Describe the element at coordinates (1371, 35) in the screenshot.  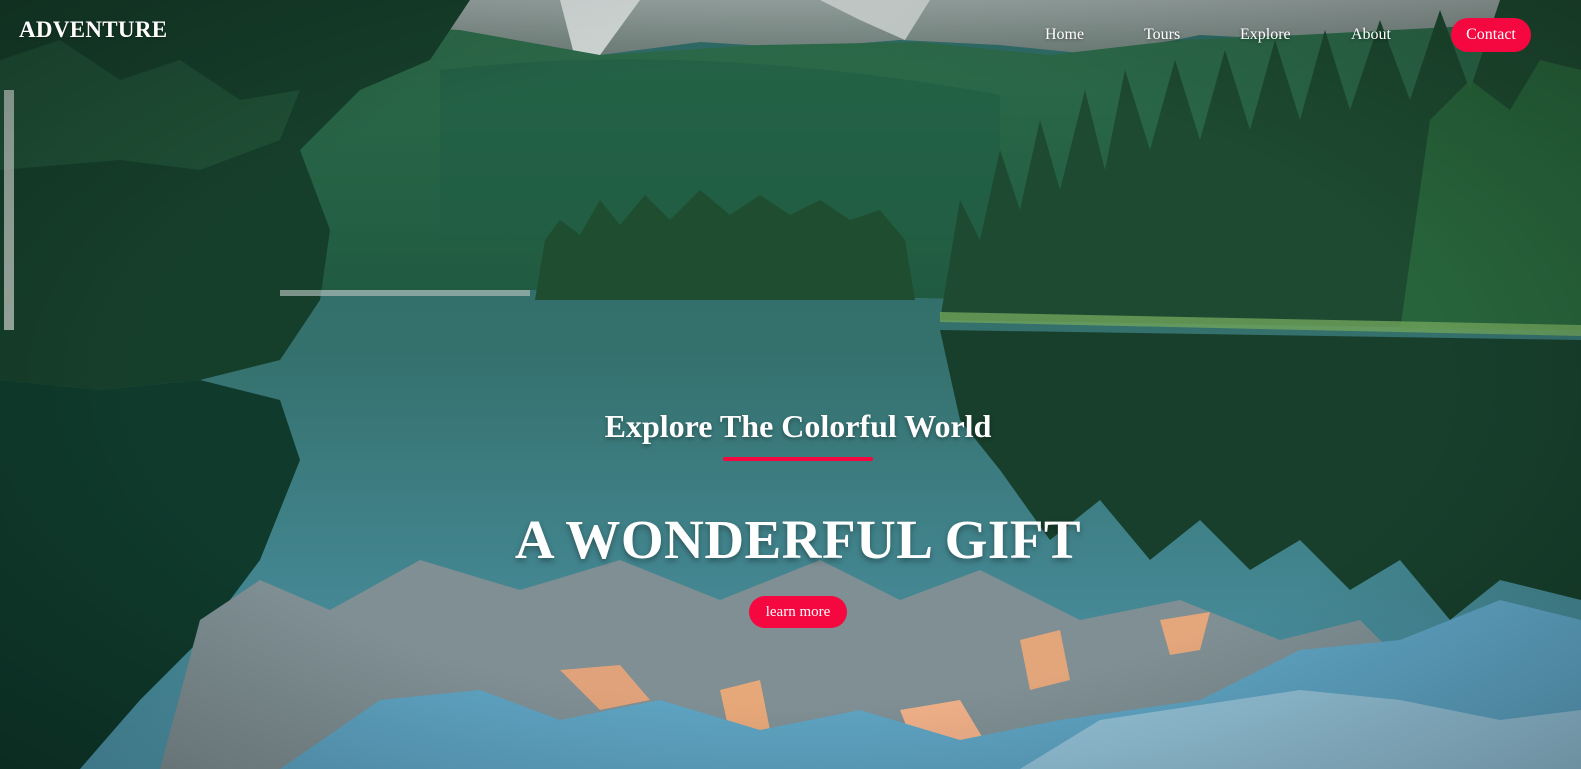
I see `nav-link-about: About` at that location.